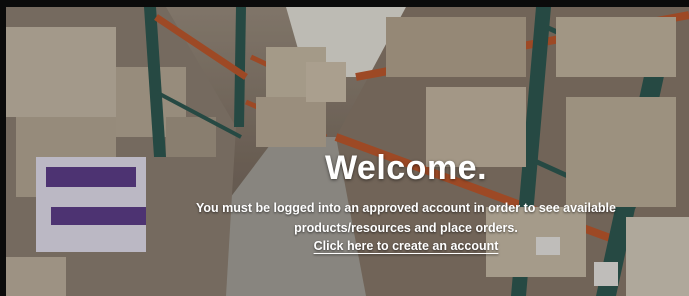 The width and height of the screenshot is (689, 296). I want to click on create-account-container: Click here to create an account, so click(406, 246).